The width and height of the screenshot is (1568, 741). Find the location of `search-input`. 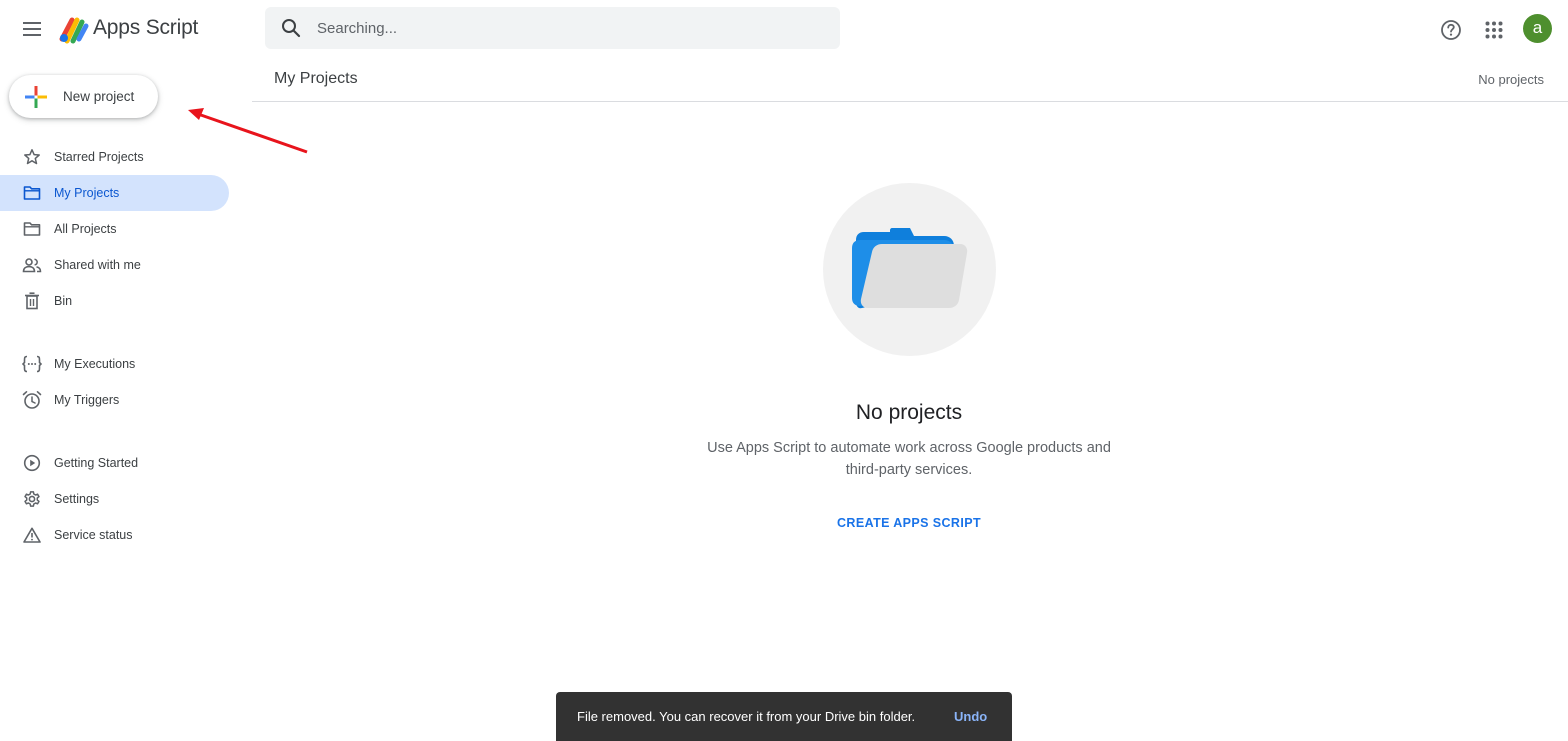

search-input is located at coordinates (567, 28).